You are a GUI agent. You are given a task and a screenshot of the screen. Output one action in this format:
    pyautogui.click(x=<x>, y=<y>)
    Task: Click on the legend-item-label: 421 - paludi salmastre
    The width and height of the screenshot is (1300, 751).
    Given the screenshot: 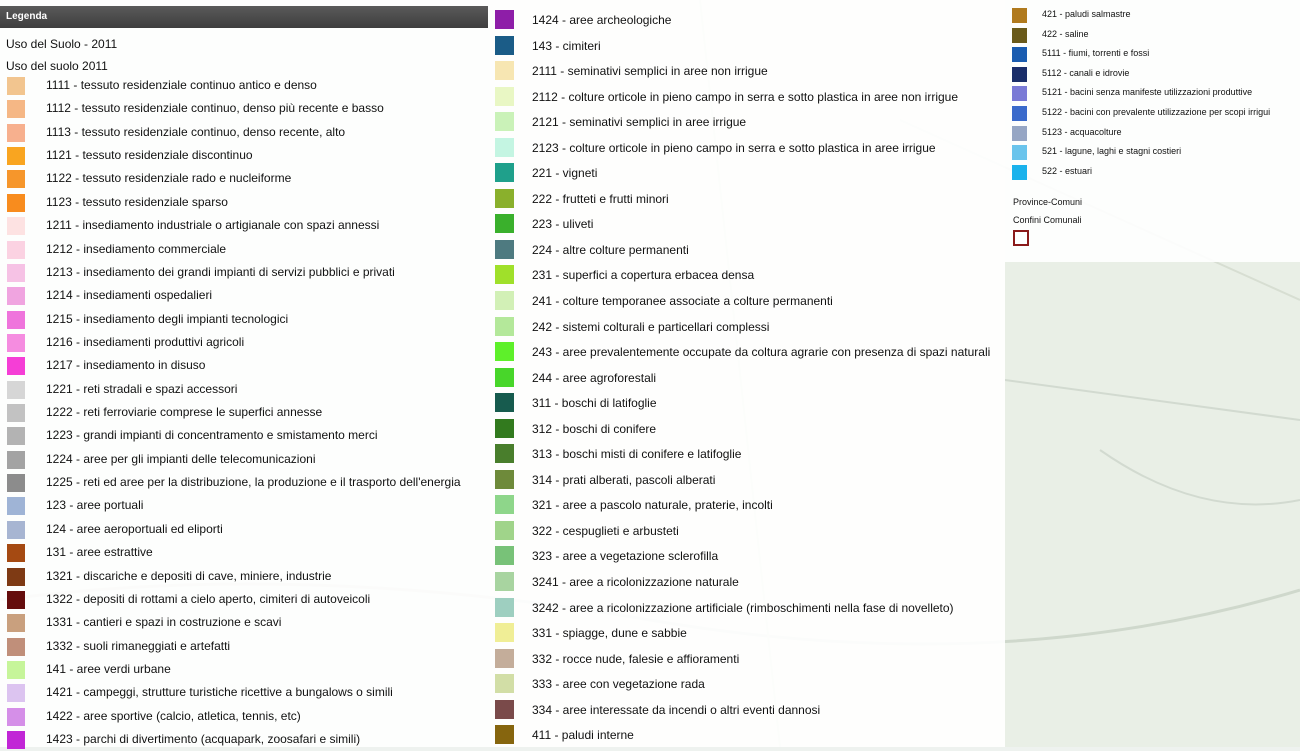 What is the action you would take?
    pyautogui.click(x=1086, y=14)
    